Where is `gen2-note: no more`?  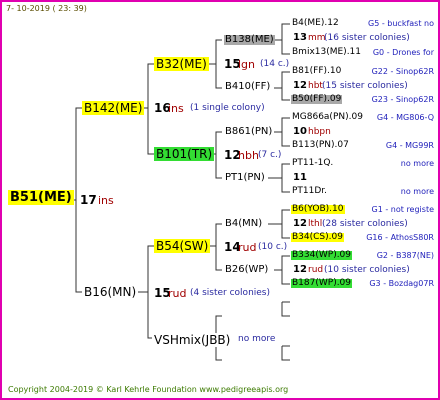
gen2-note: no more is located at coordinates (257, 339).